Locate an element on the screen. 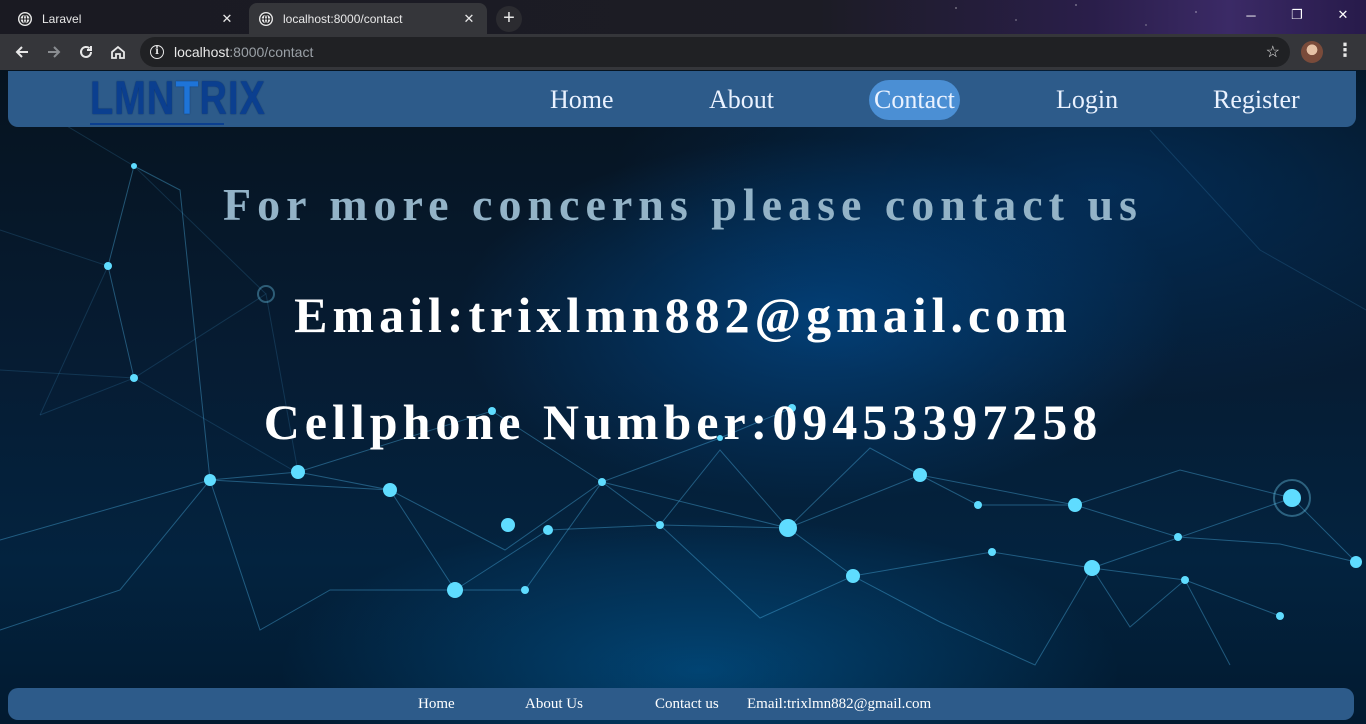 The width and height of the screenshot is (1366, 724). titlebar-background-stars is located at coordinates (1086, 17).